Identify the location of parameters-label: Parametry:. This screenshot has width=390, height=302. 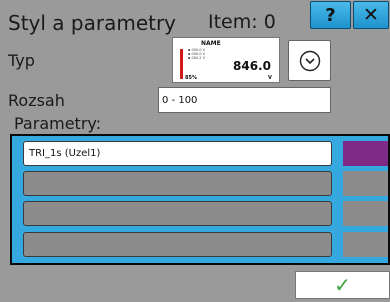
(58, 123).